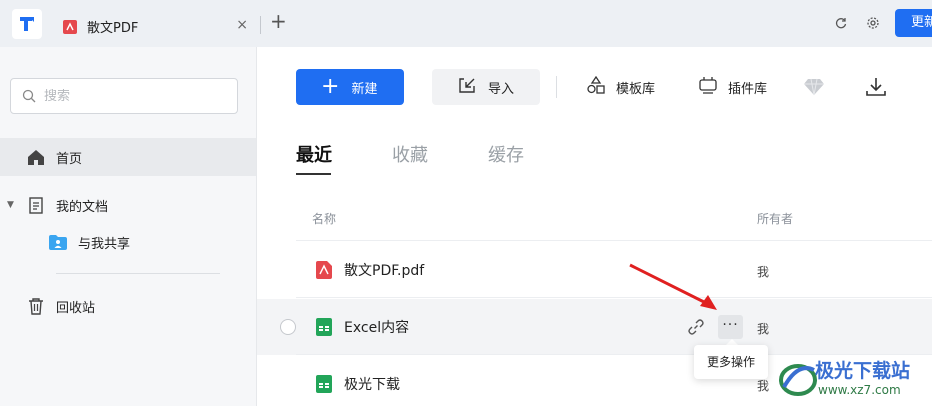  I want to click on add-tab-button: +, so click(278, 21).